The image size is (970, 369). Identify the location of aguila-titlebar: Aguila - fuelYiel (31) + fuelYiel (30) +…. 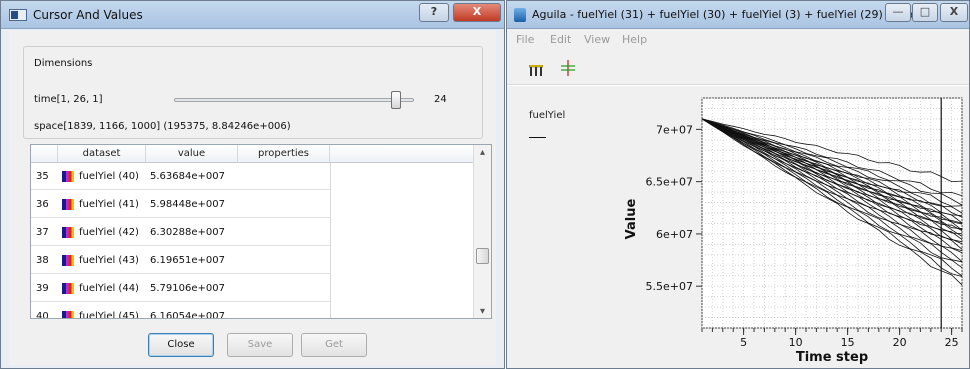
(738, 15).